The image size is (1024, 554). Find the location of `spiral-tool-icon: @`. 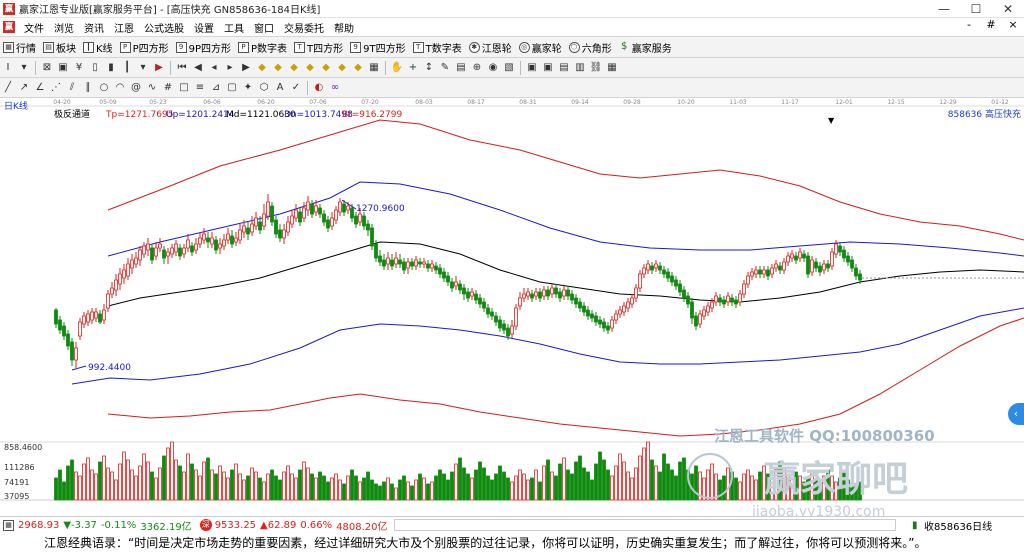

spiral-tool-icon: @ is located at coordinates (136, 88).